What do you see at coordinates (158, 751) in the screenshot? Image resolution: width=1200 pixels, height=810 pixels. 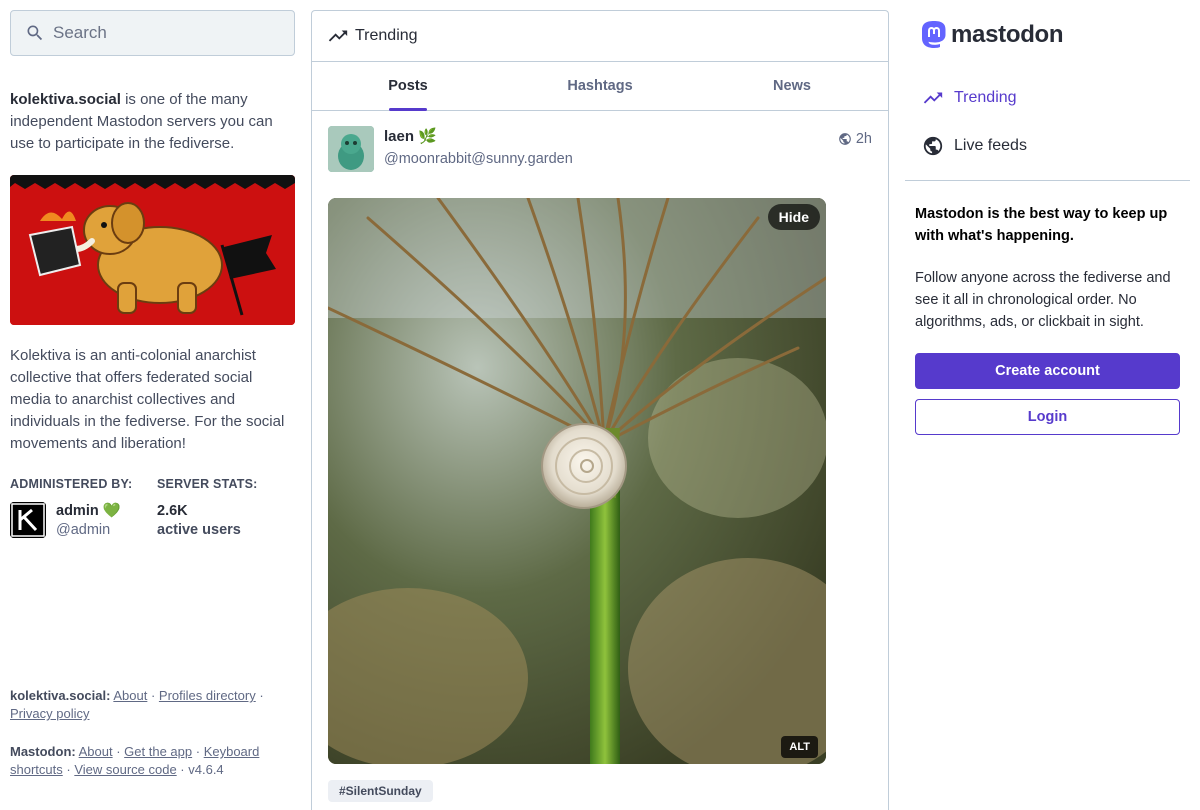 I see `footer-get-app-link: Get the app` at bounding box center [158, 751].